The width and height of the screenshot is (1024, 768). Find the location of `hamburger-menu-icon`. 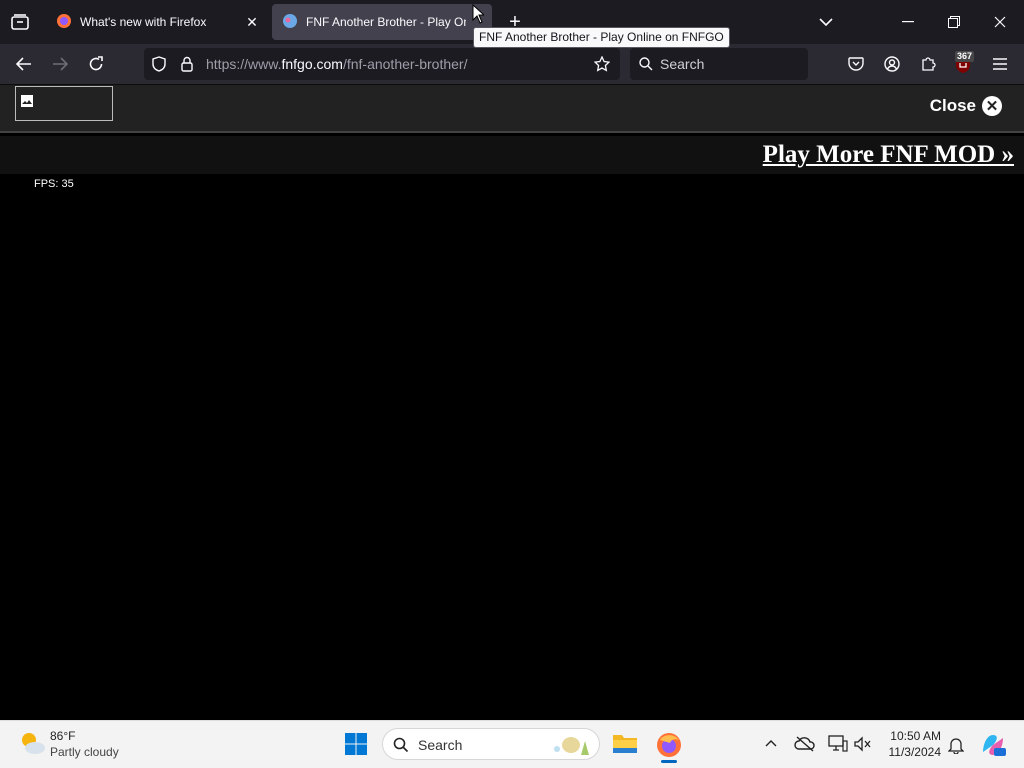

hamburger-menu-icon is located at coordinates (1000, 64).